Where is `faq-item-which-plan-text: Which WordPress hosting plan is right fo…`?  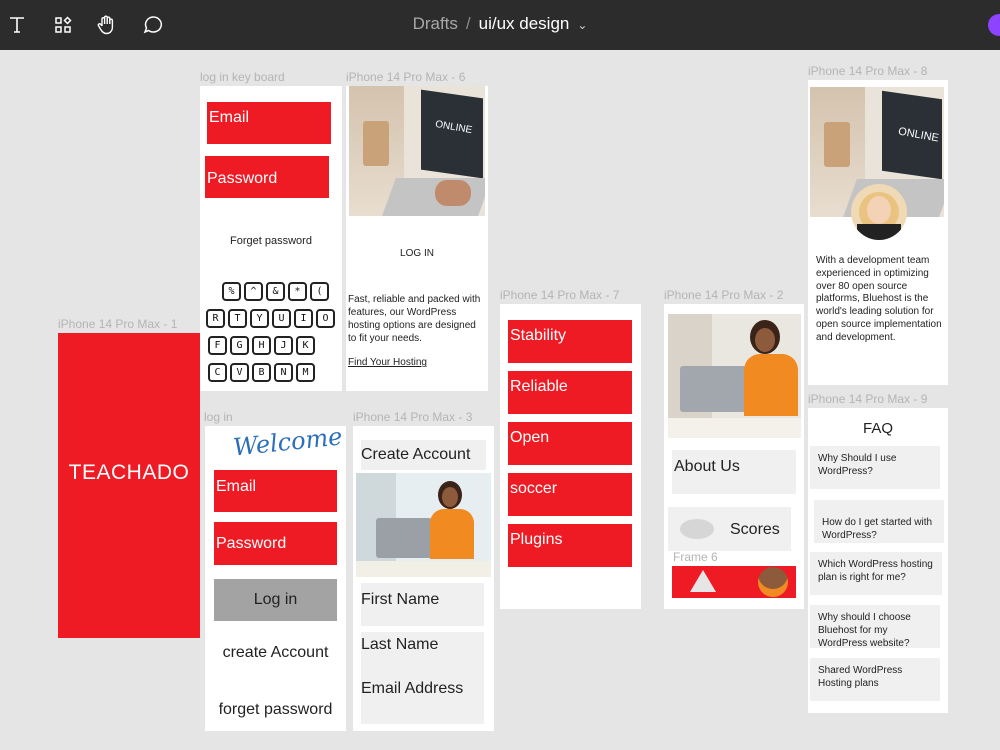 faq-item-which-plan-text: Which WordPress hosting plan is right fo… is located at coordinates (875, 571).